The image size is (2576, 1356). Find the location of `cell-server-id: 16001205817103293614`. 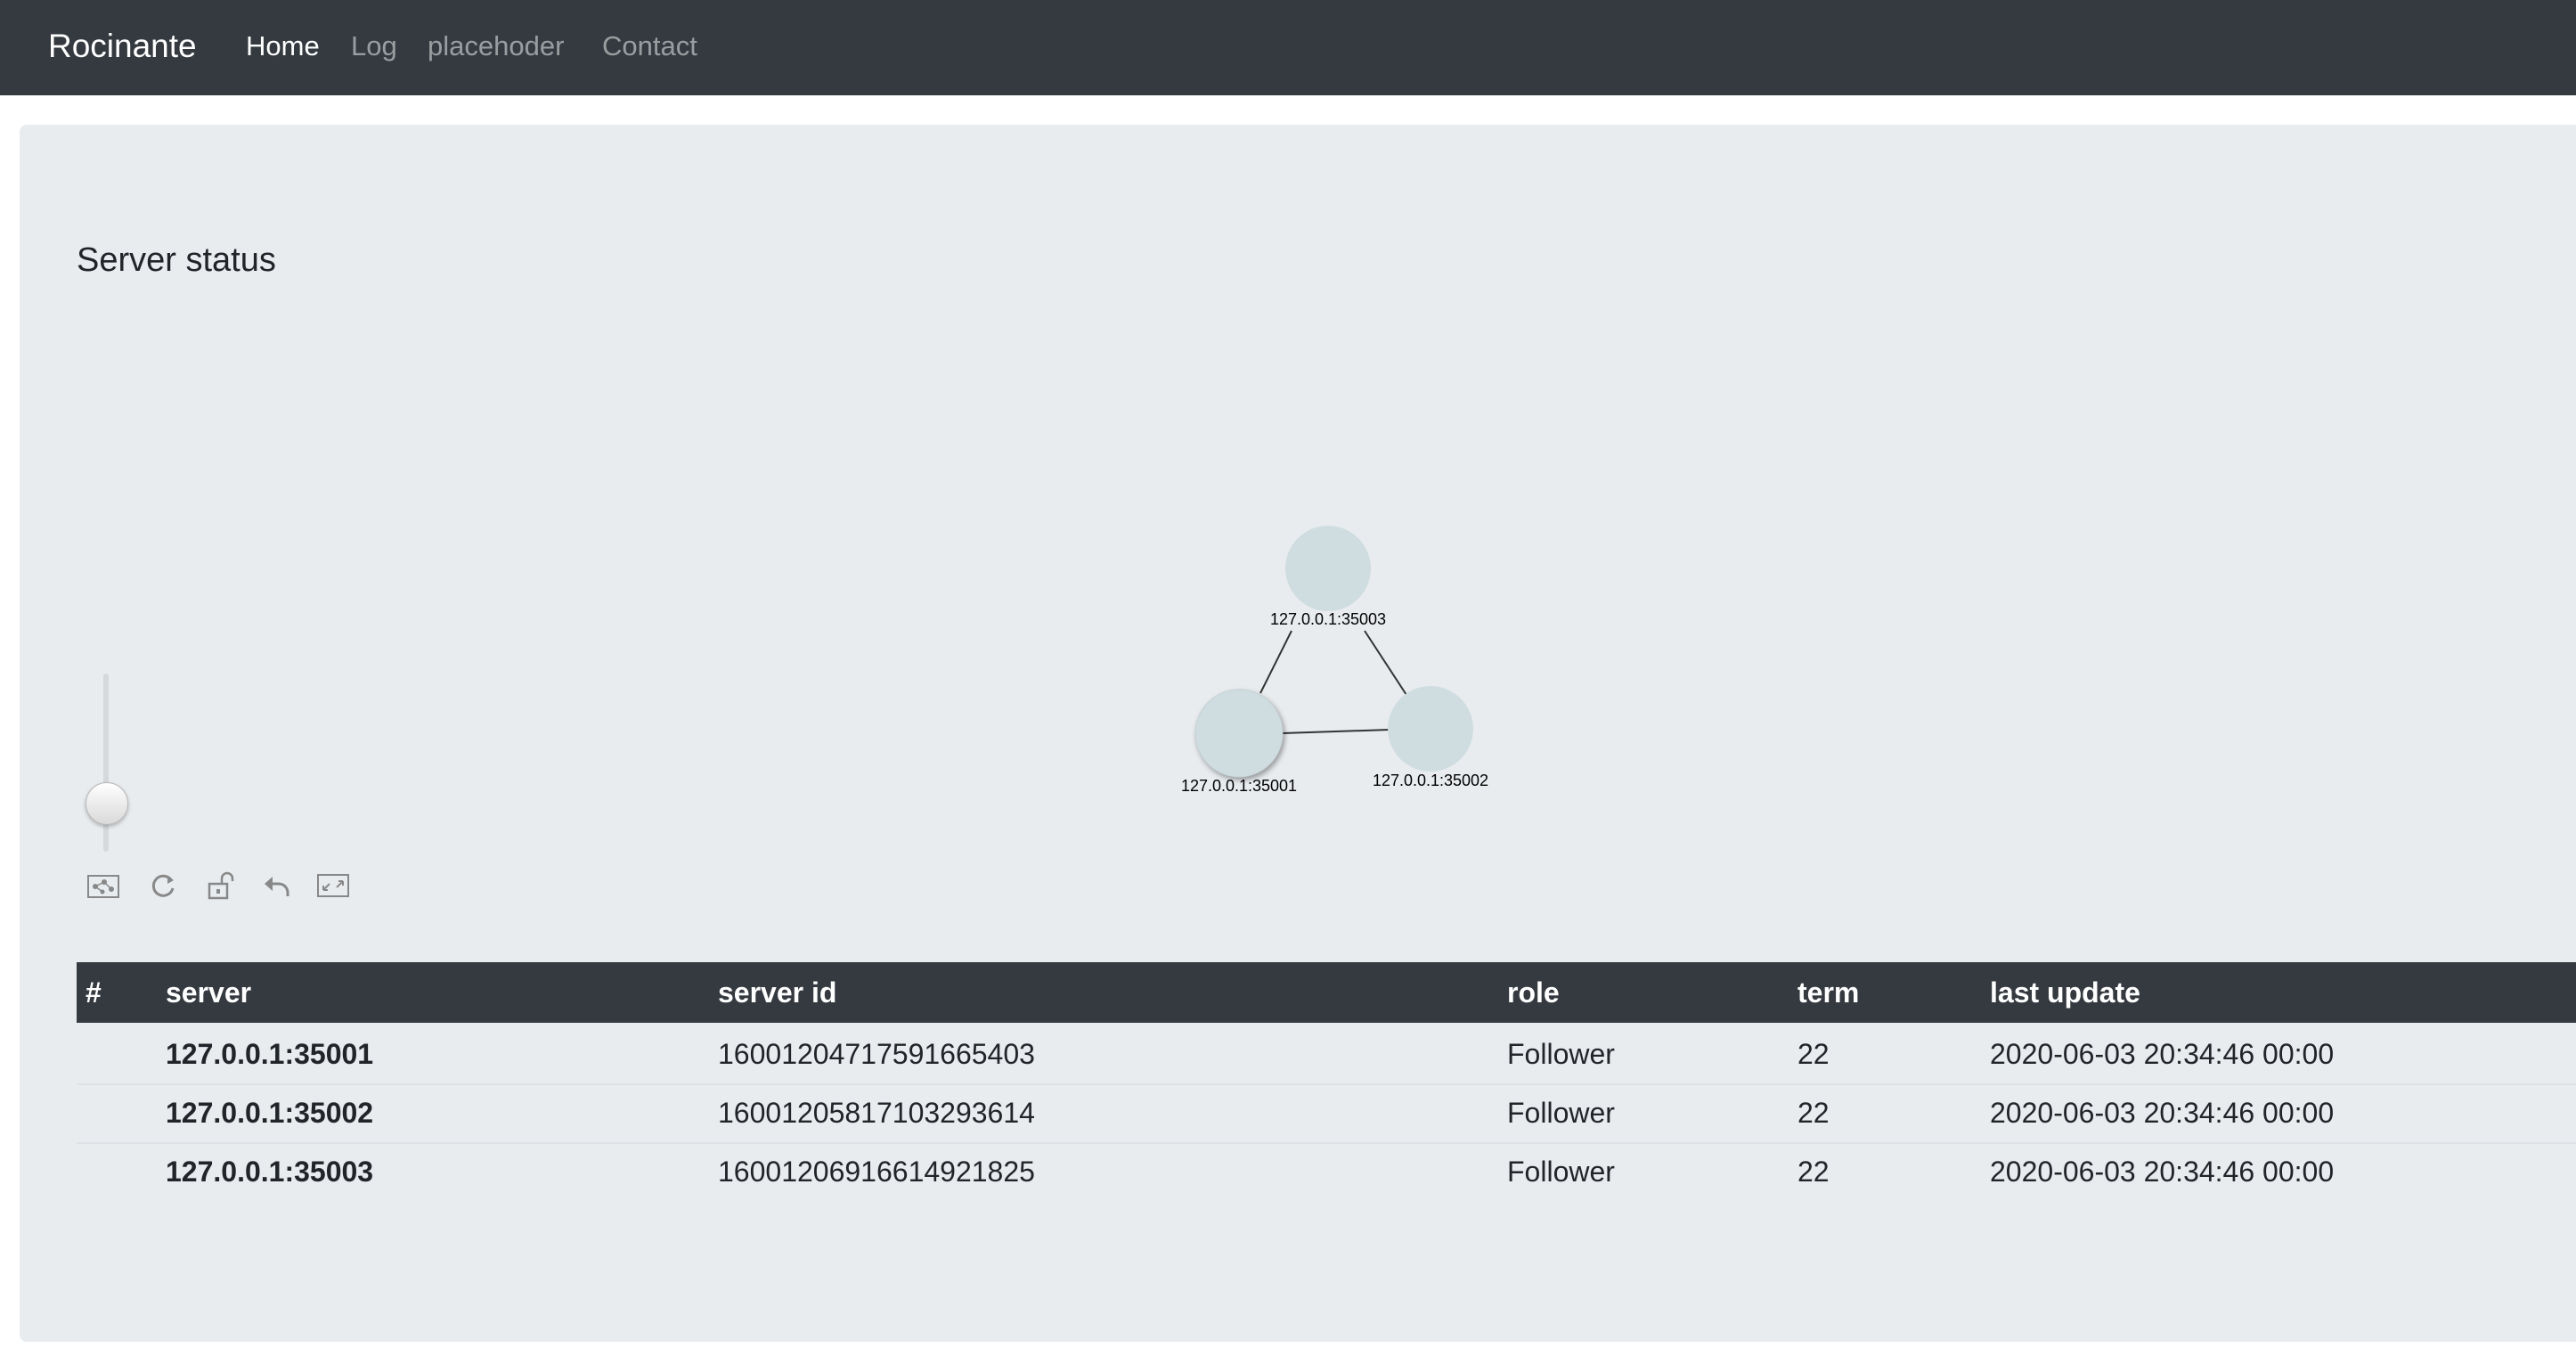

cell-server-id: 16001205817103293614 is located at coordinates (877, 1113).